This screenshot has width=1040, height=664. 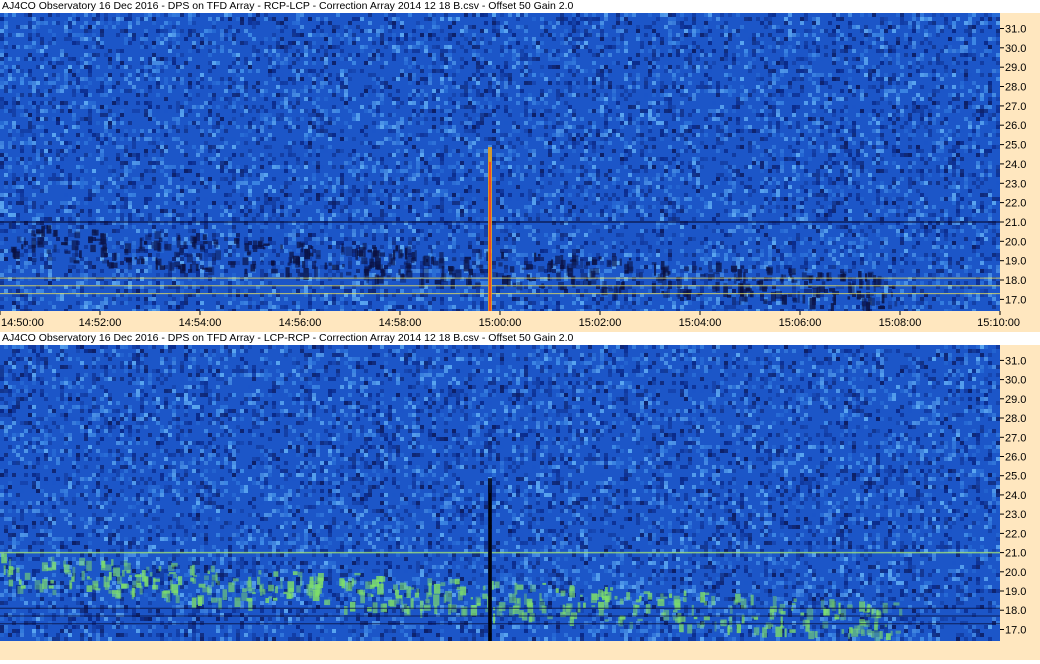 What do you see at coordinates (200, 323) in the screenshot?
I see `time-tick-label: 14:54:00` at bounding box center [200, 323].